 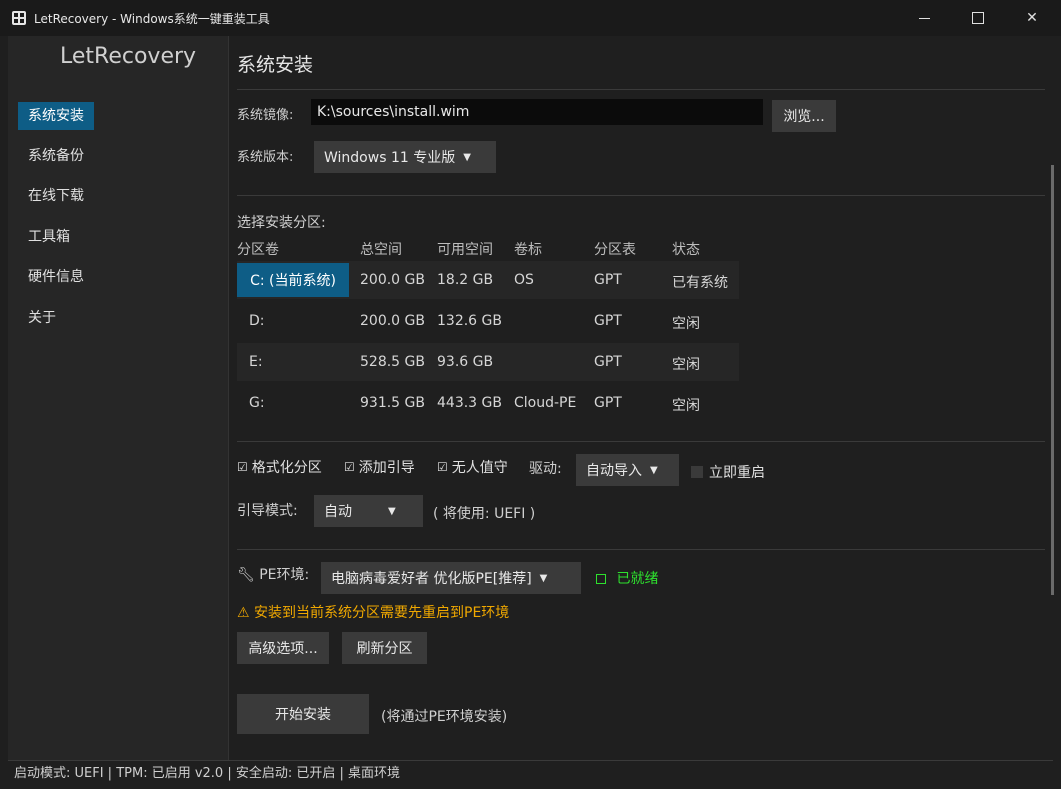 What do you see at coordinates (545, 403) in the screenshot?
I see `label-cell: Cloud-PE` at bounding box center [545, 403].